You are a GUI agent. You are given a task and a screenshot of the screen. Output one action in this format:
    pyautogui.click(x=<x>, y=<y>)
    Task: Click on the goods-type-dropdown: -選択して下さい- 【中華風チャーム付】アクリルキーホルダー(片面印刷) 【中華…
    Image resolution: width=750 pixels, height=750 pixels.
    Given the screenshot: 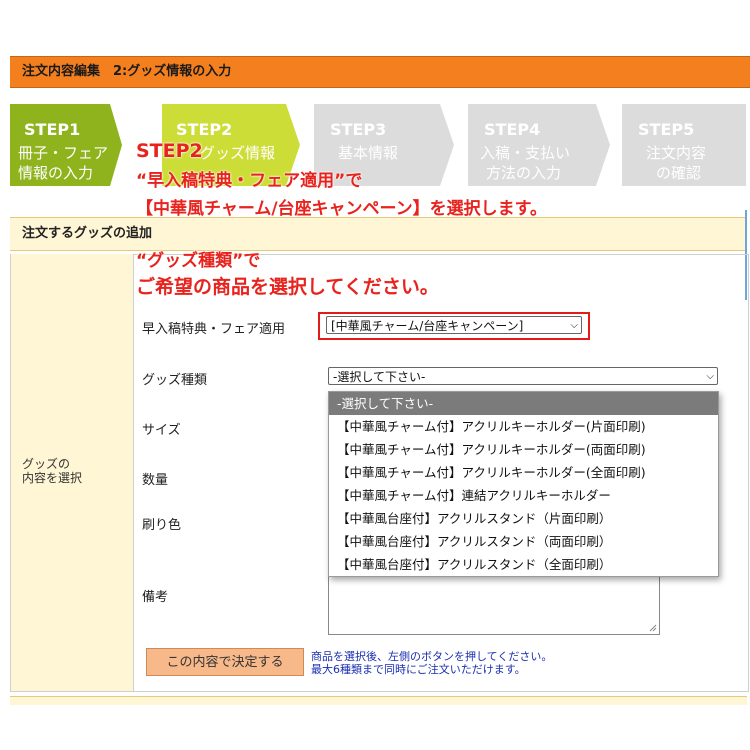 What is the action you would take?
    pyautogui.click(x=523, y=484)
    